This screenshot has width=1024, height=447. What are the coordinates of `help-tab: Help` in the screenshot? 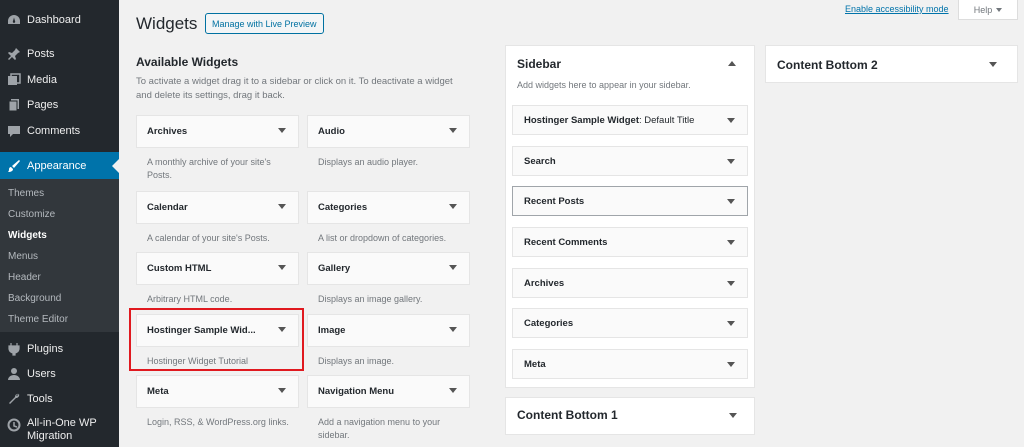 It's located at (988, 10).